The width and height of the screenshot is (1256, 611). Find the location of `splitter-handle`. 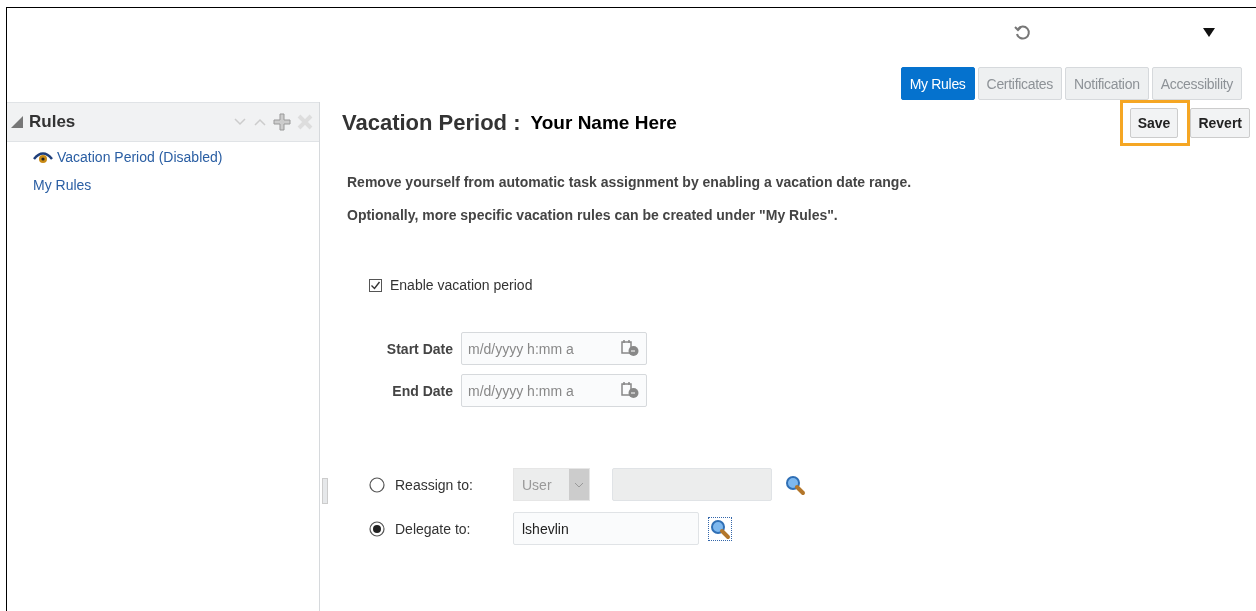

splitter-handle is located at coordinates (325, 491).